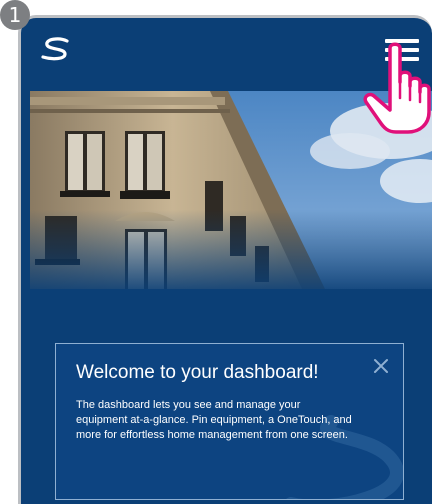  Describe the element at coordinates (55, 49) in the screenshot. I see `brand-logo-icon` at that location.